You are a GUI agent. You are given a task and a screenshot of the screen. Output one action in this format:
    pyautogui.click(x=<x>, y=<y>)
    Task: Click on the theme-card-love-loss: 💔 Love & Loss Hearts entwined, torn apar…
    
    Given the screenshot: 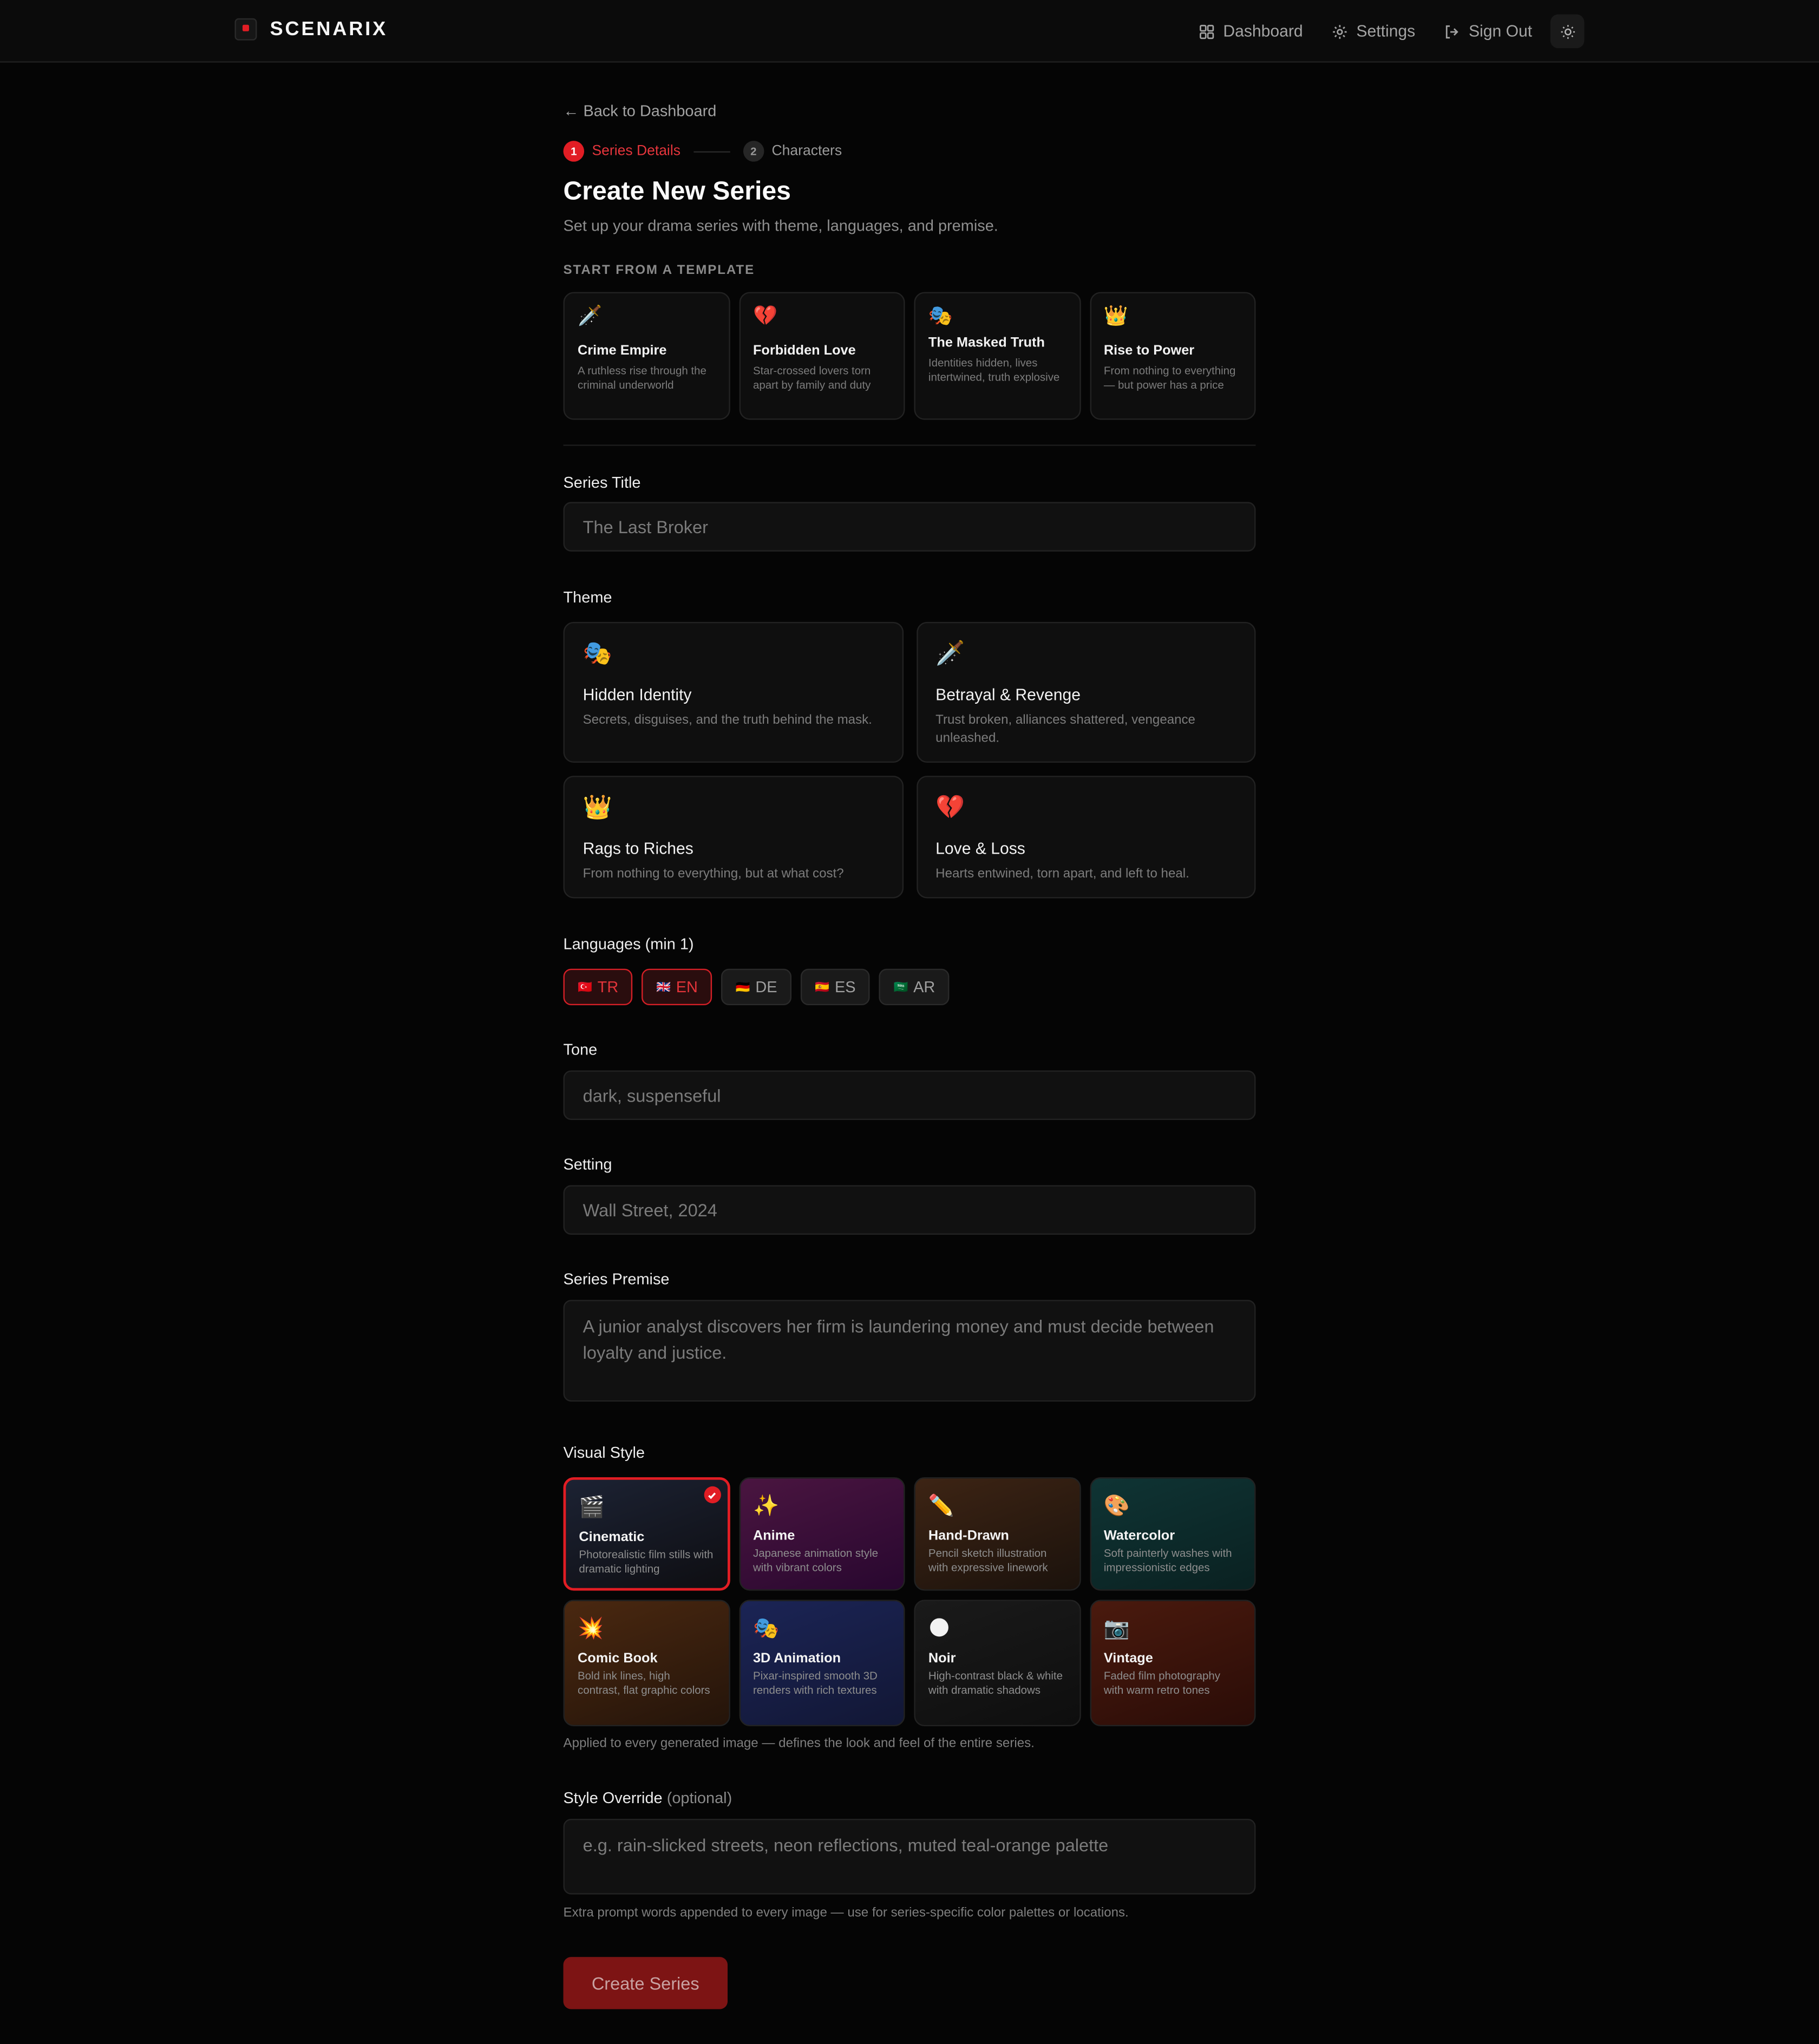 What is the action you would take?
    pyautogui.click(x=1086, y=837)
    